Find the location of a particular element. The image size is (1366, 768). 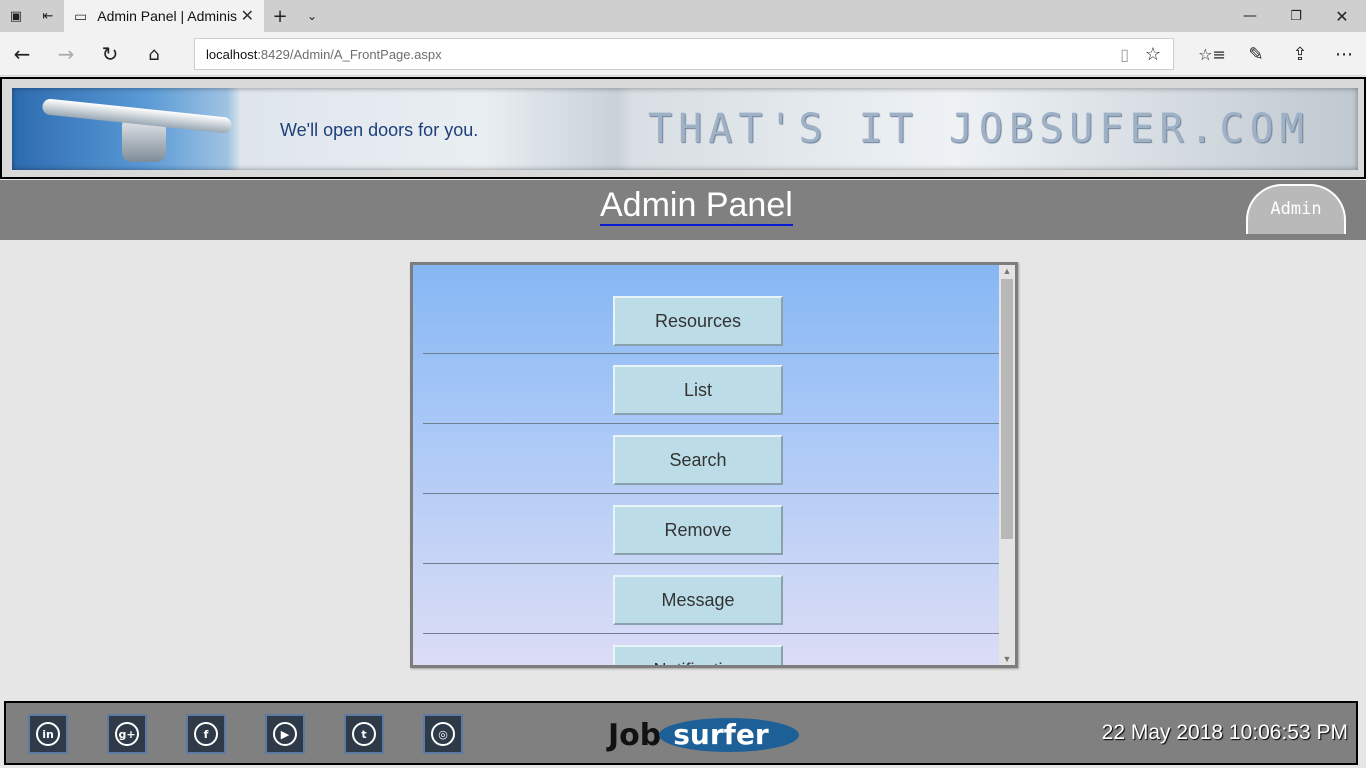

banner-logo-text: THAT'S IT JOBSUFER.COM is located at coordinates (979, 129).